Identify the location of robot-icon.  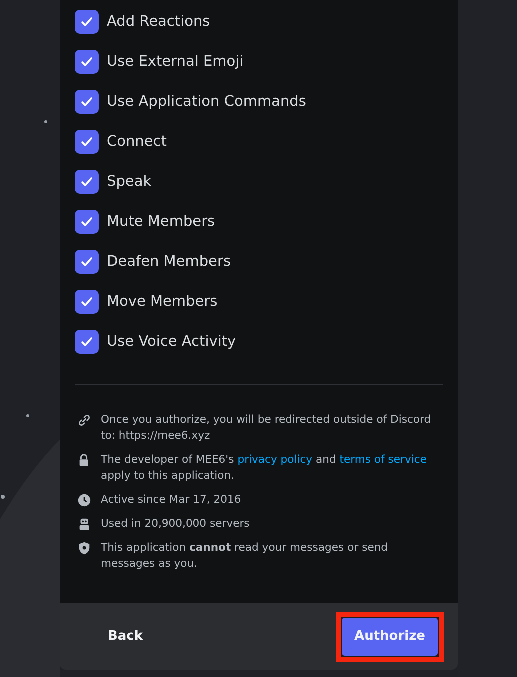
(84, 524).